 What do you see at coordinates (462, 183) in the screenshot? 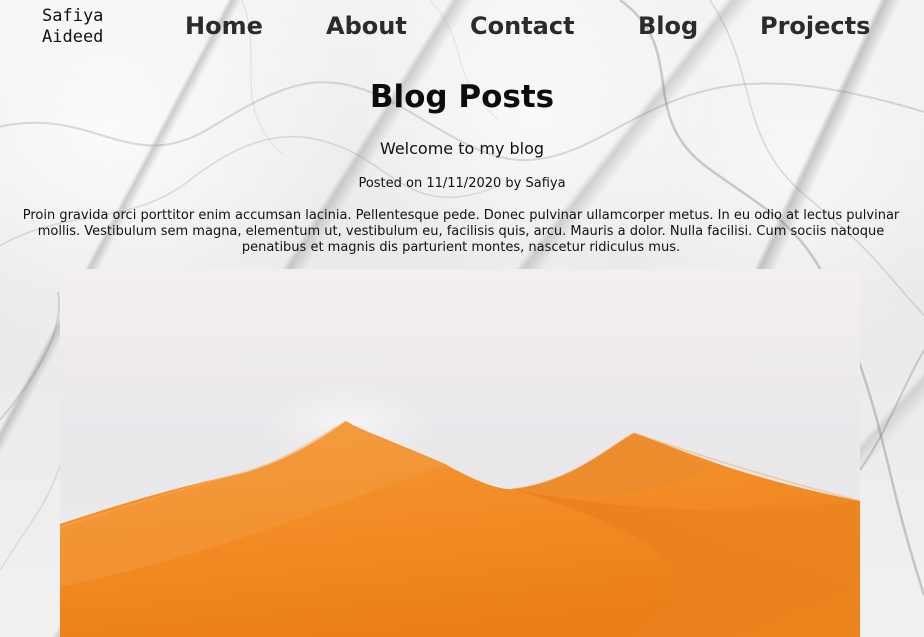
I see `post-meta: Posted on 11/11/2020 by Safiya` at bounding box center [462, 183].